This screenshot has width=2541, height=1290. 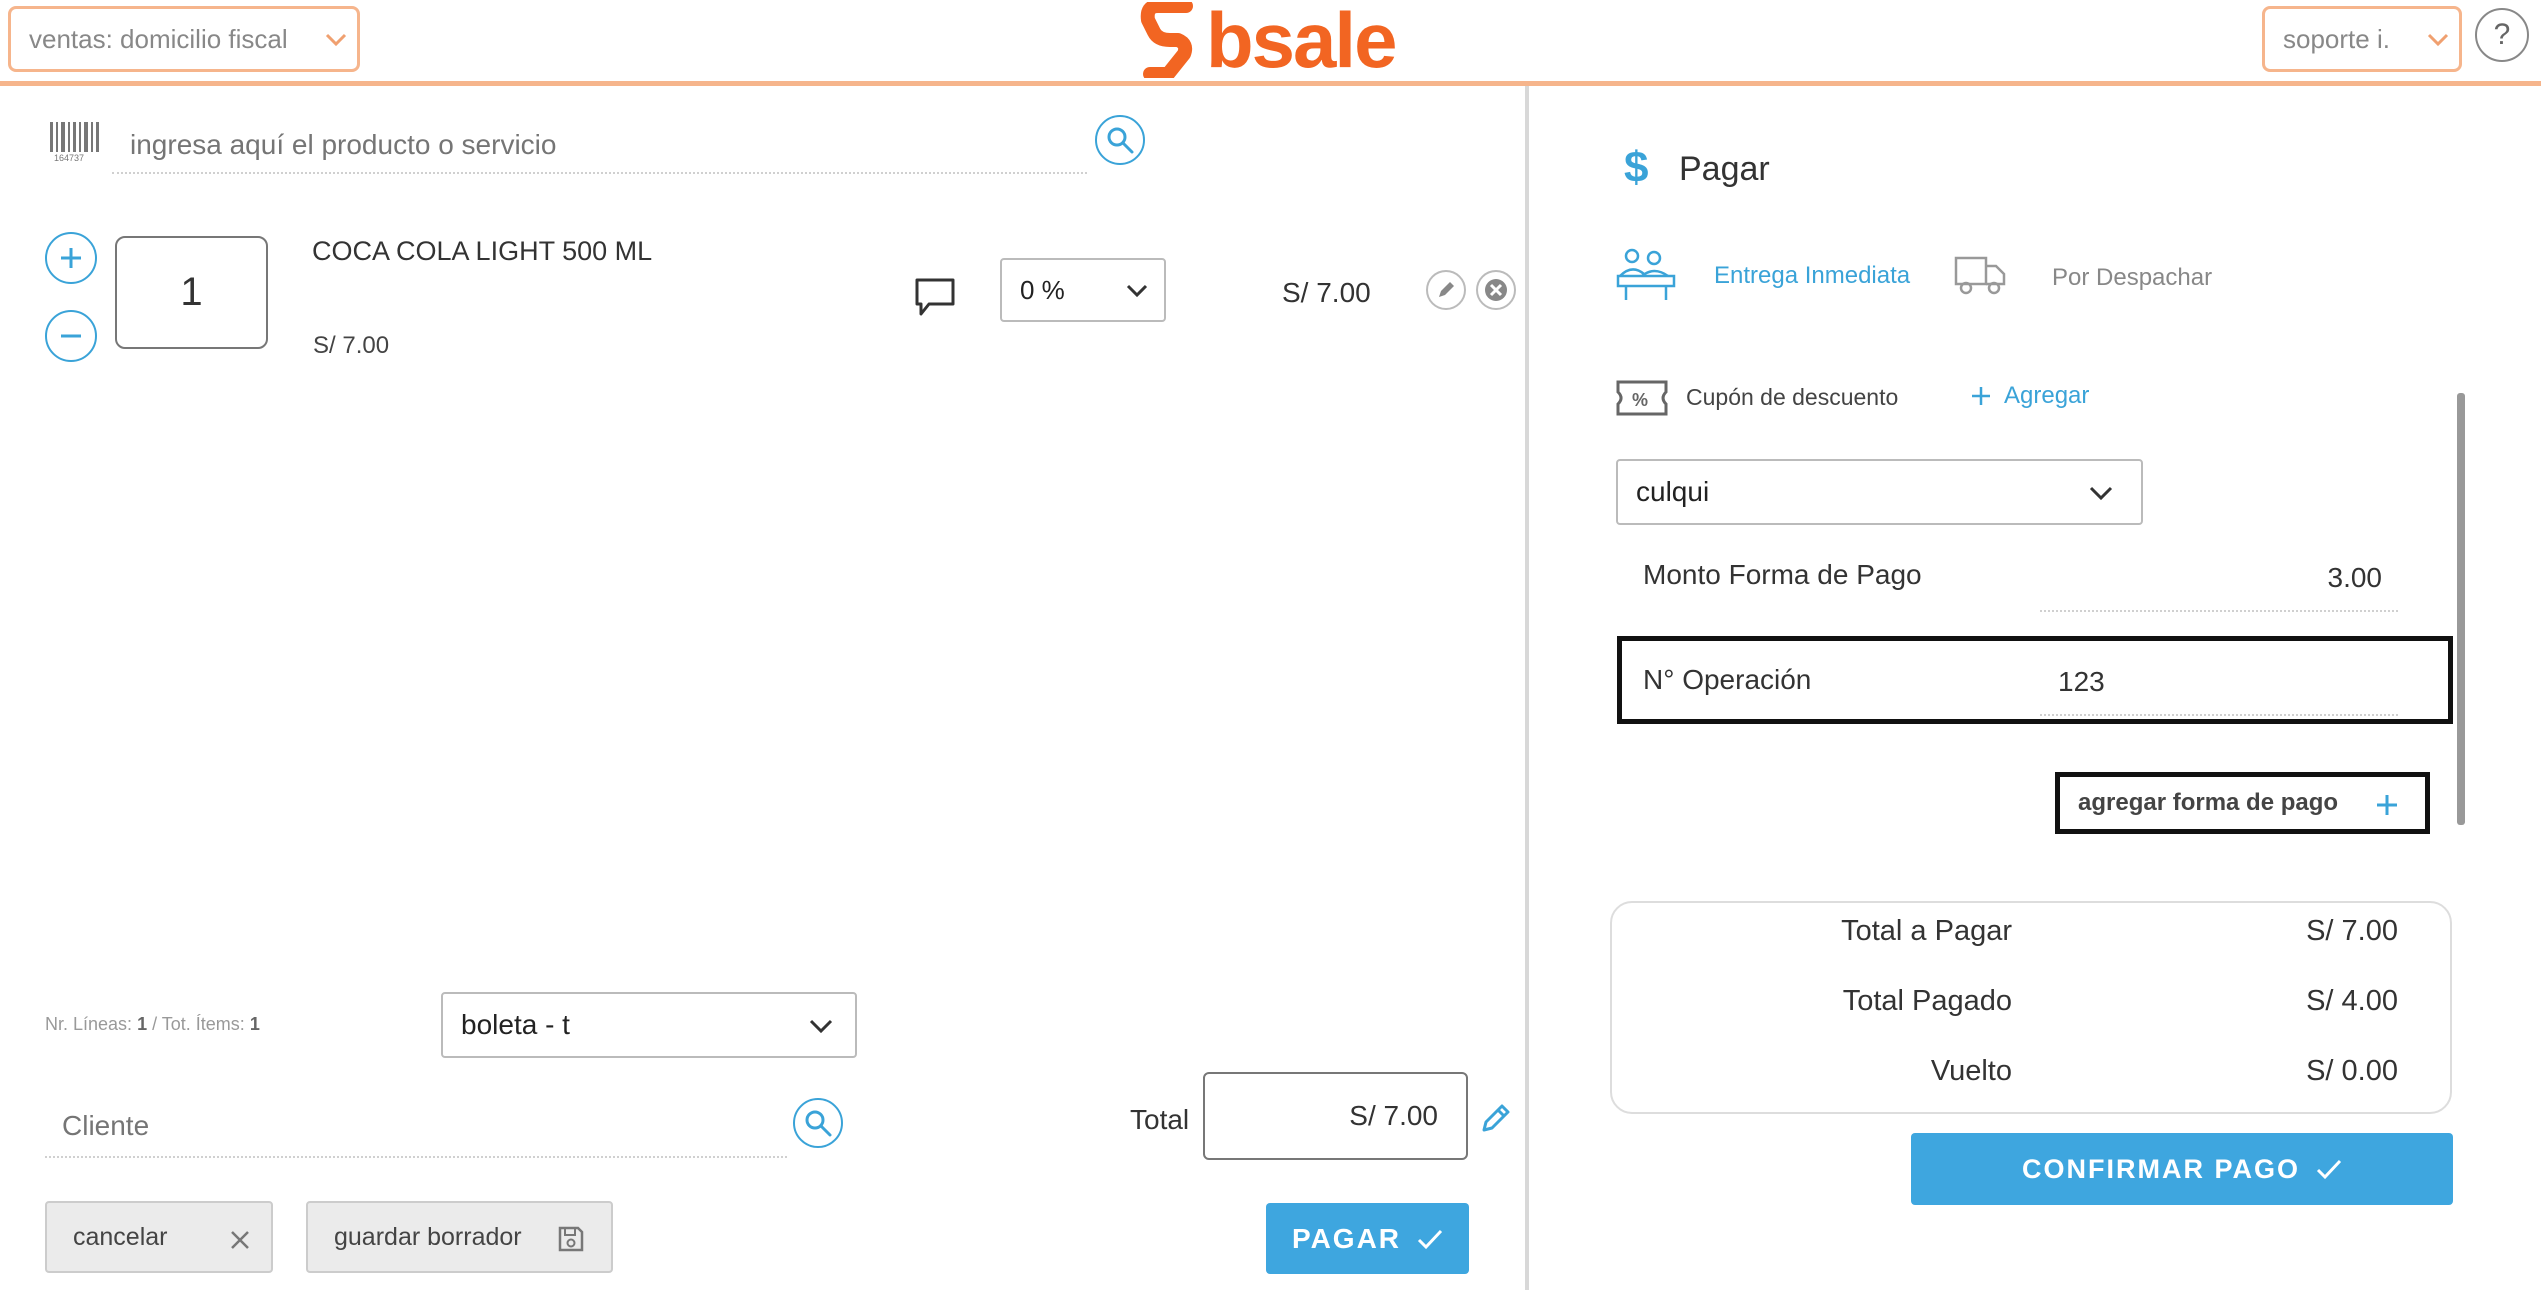 I want to click on truck-icon, so click(x=1980, y=275).